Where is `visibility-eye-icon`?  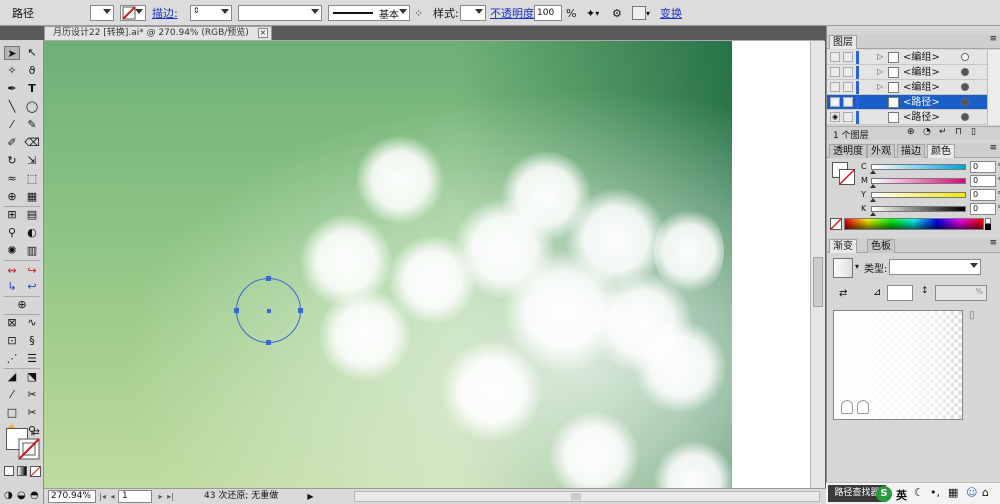
visibility-eye-icon is located at coordinates (835, 57).